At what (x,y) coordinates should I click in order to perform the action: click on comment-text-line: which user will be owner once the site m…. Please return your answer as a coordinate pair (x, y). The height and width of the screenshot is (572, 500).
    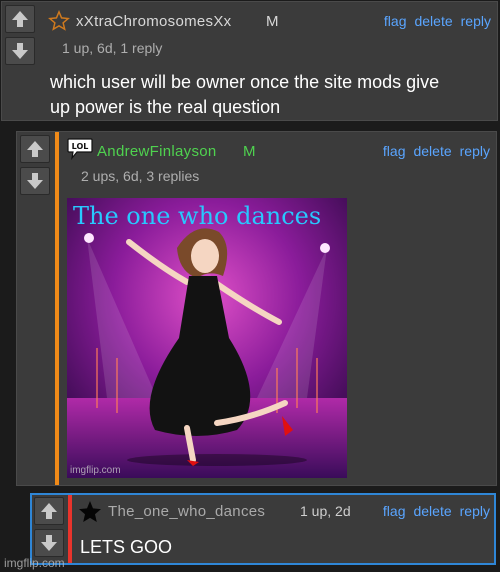
    Looking at the image, I should click on (245, 82).